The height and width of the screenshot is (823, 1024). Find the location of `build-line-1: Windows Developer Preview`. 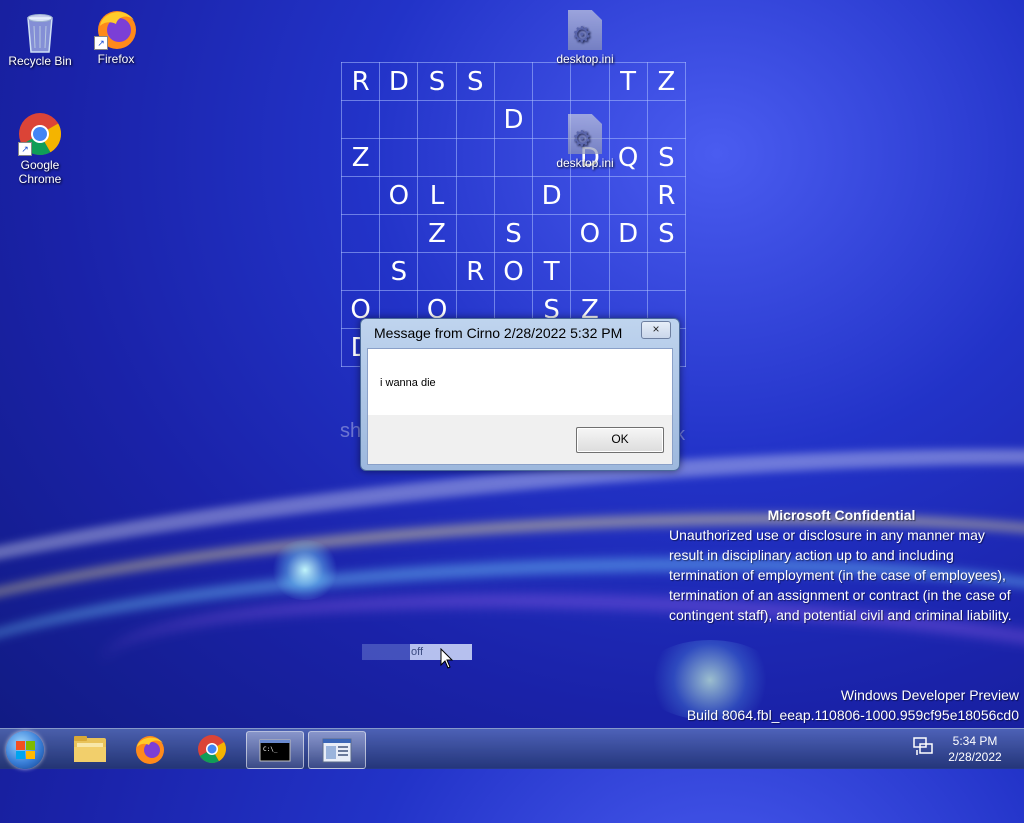

build-line-1: Windows Developer Preview is located at coordinates (929, 695).